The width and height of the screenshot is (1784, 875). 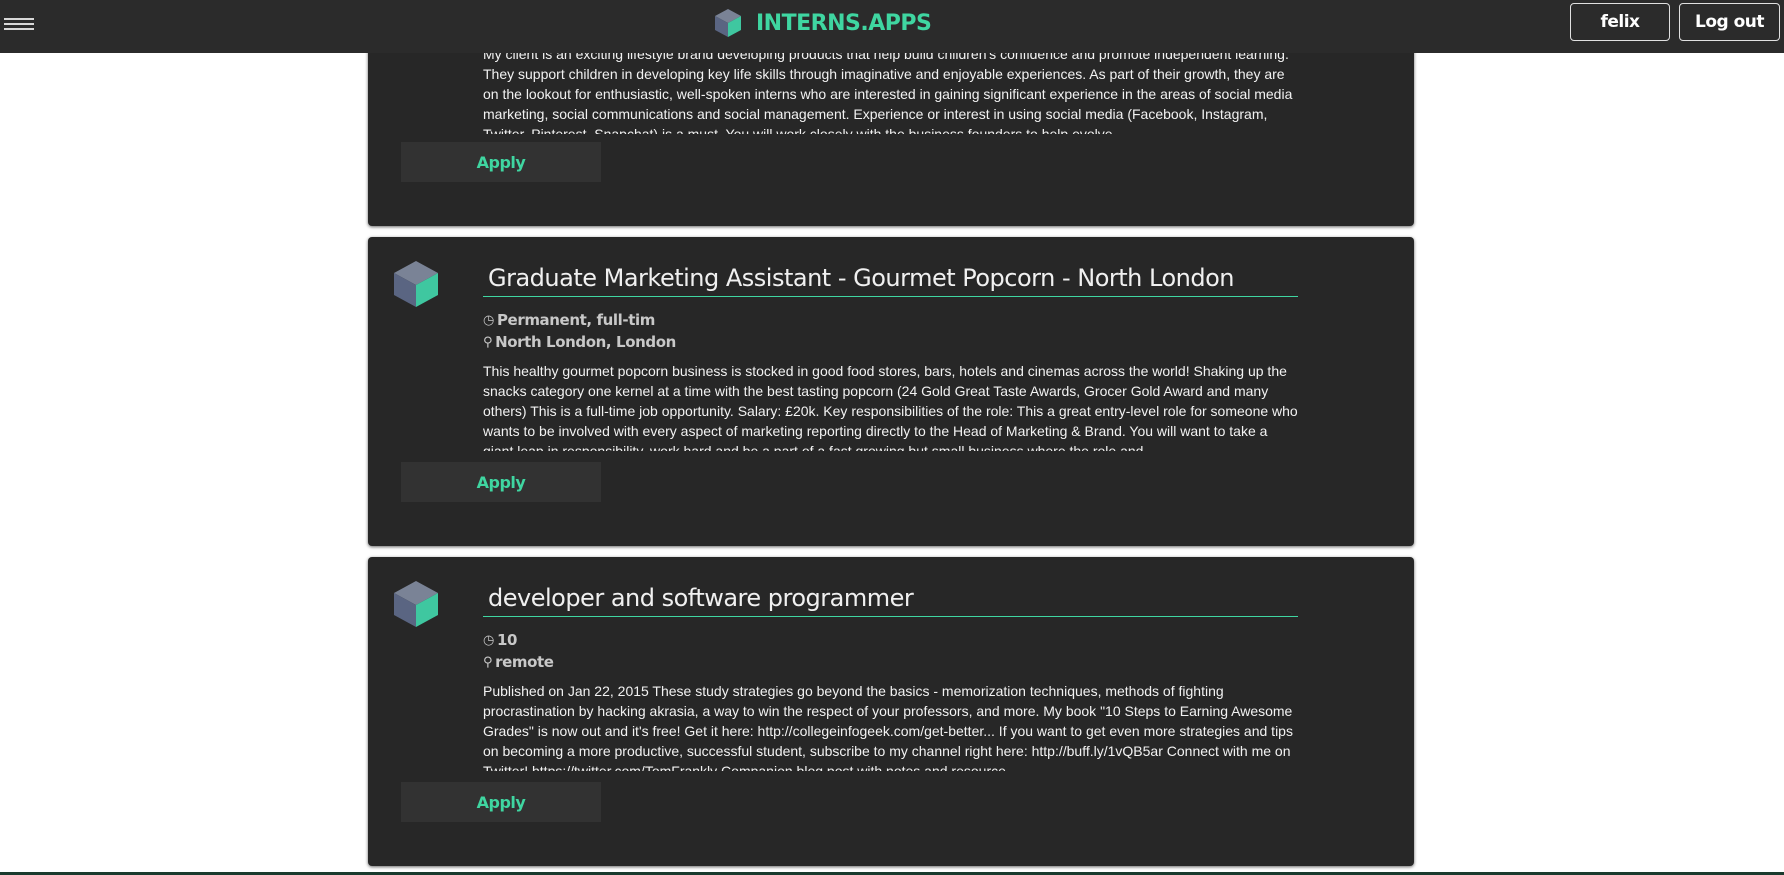 What do you see at coordinates (1729, 22) in the screenshot?
I see `logout-button: Log out` at bounding box center [1729, 22].